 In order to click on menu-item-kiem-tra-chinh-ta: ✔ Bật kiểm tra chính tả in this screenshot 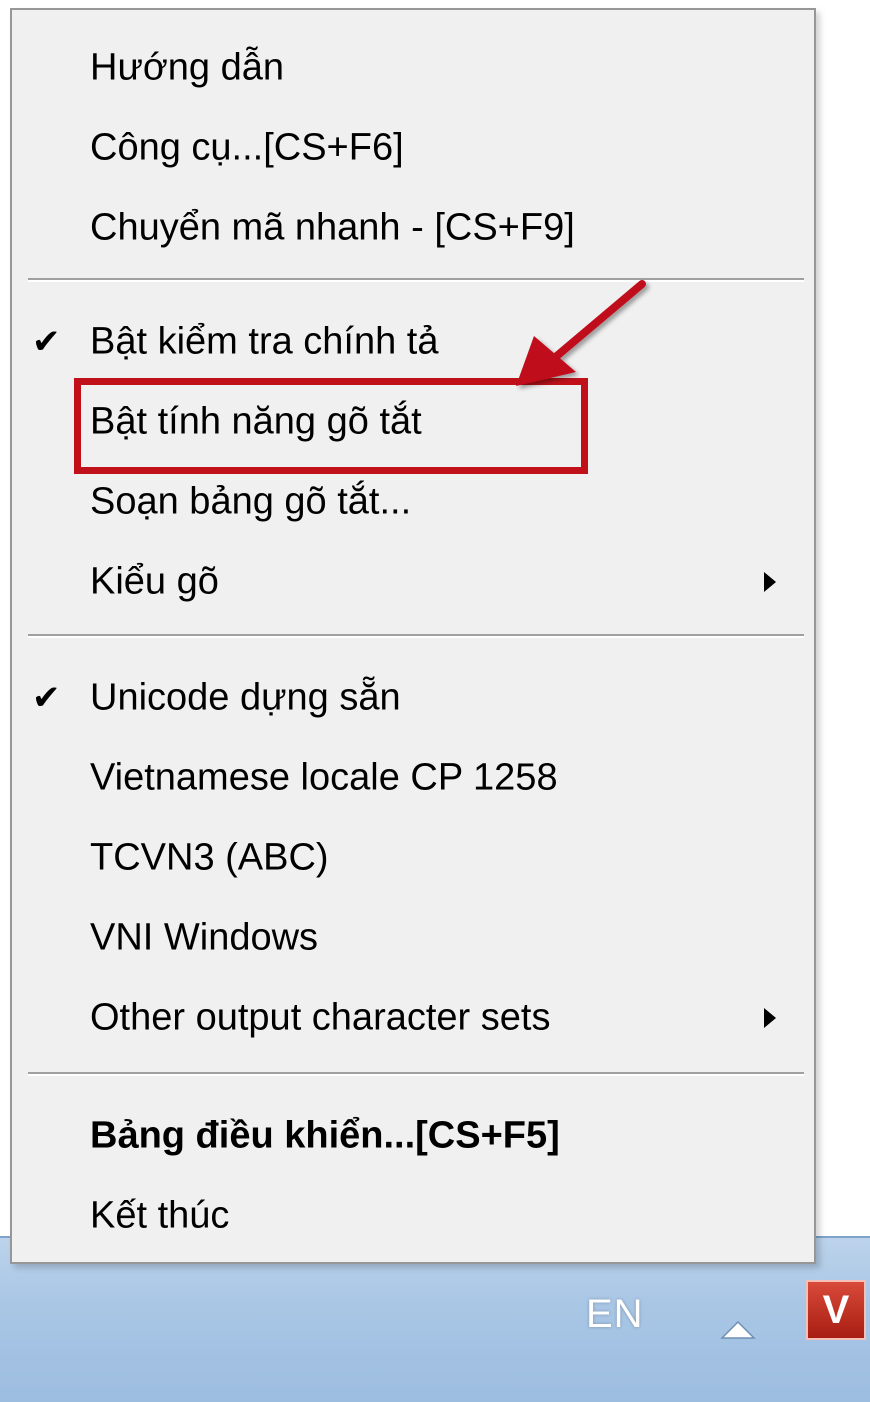, I will do `click(413, 342)`.